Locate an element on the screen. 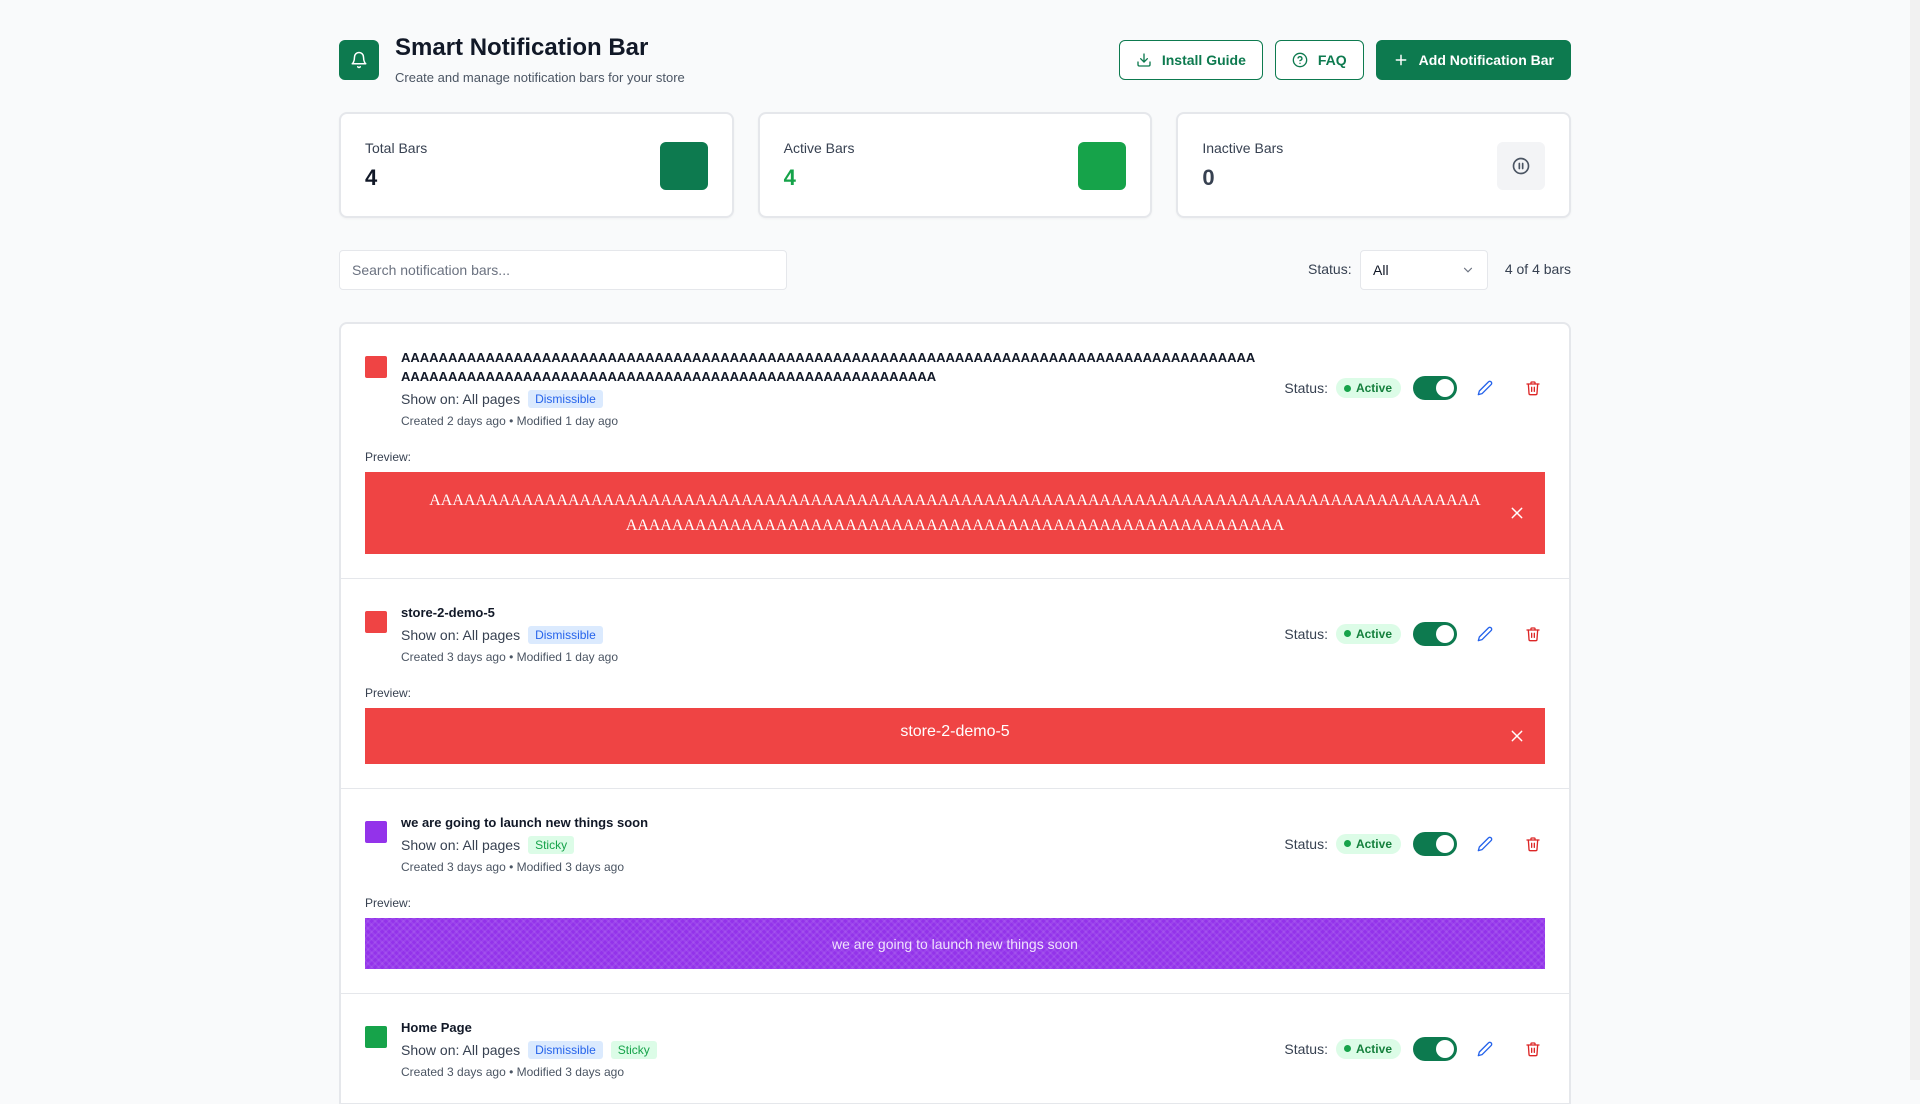 The image size is (1920, 1104). active-bars-value: 4 is located at coordinates (789, 177).